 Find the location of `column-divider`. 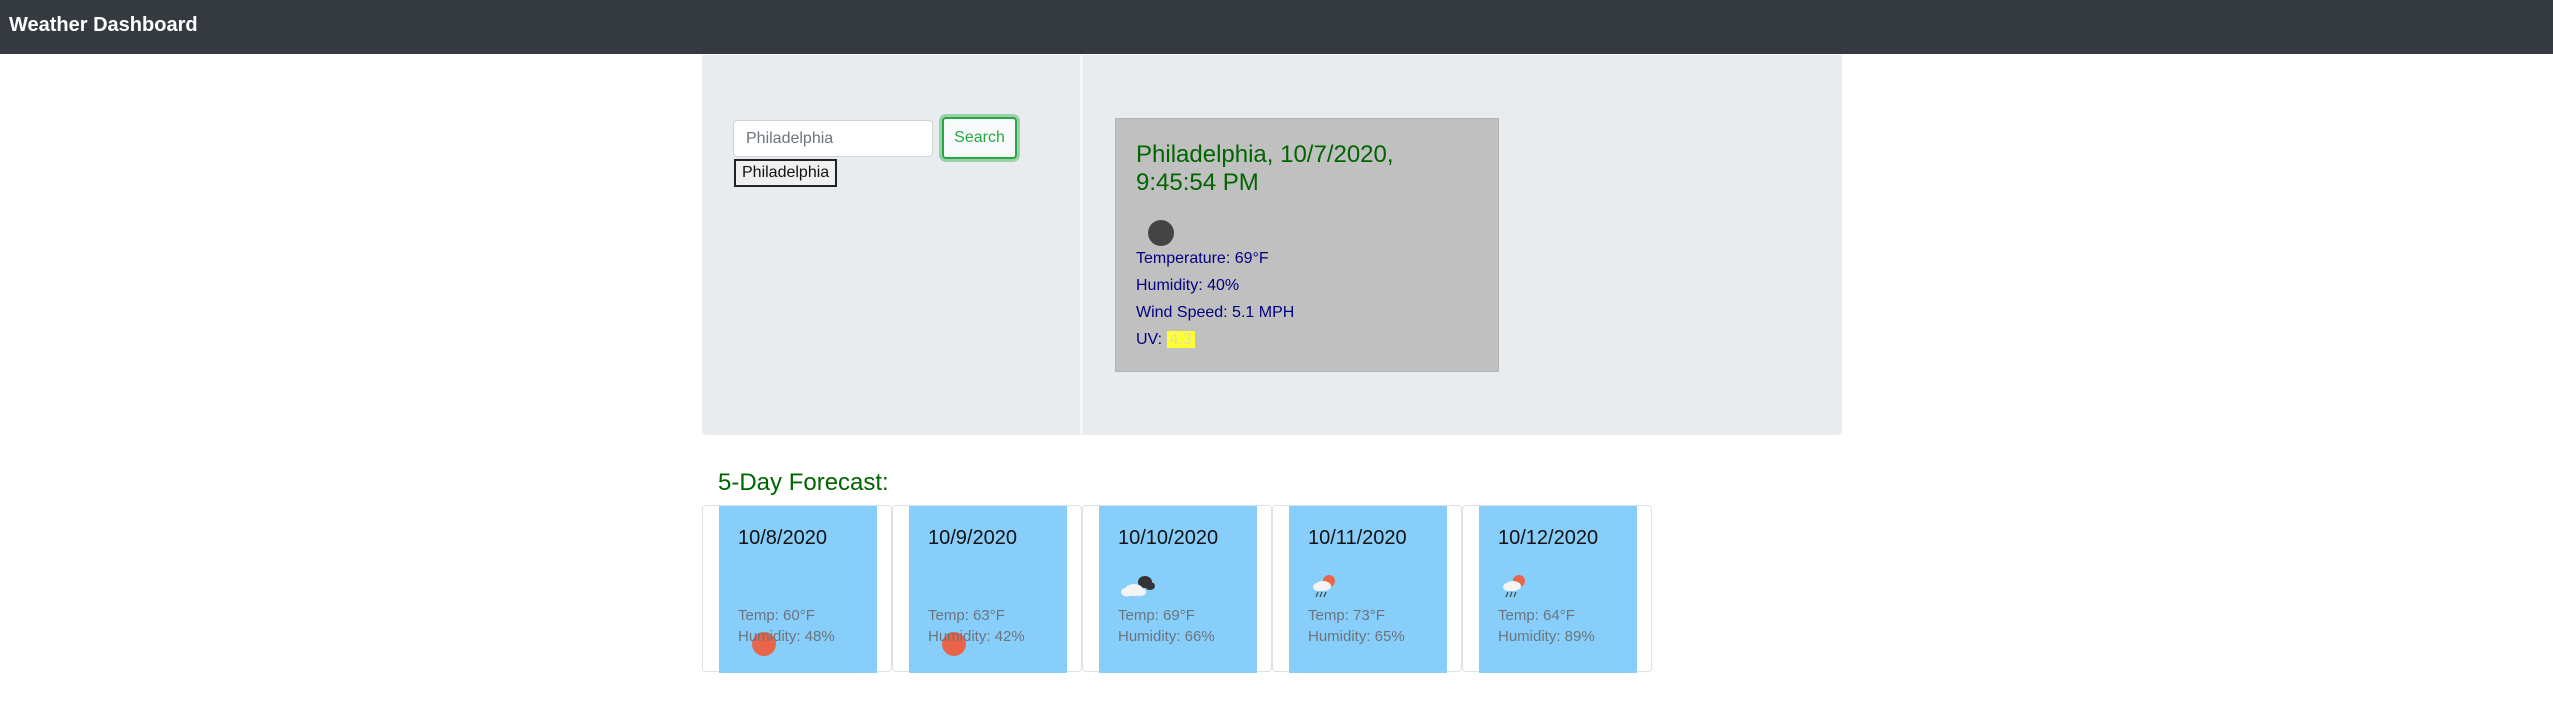

column-divider is located at coordinates (1081, 245).